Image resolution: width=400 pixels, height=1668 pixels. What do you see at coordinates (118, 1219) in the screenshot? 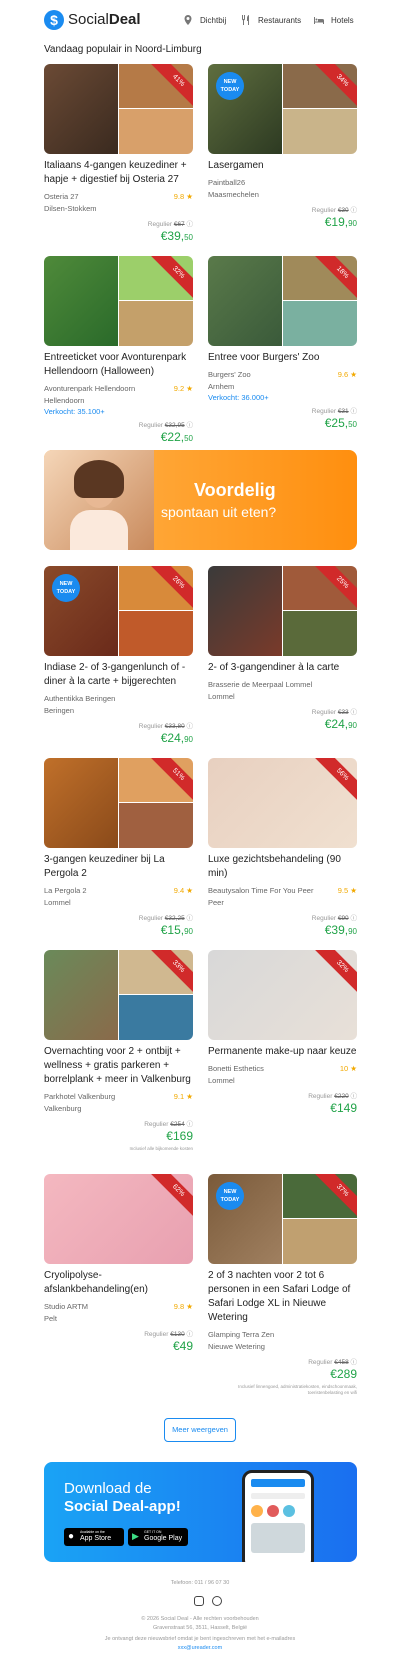
I see `deal-image: 62%` at bounding box center [118, 1219].